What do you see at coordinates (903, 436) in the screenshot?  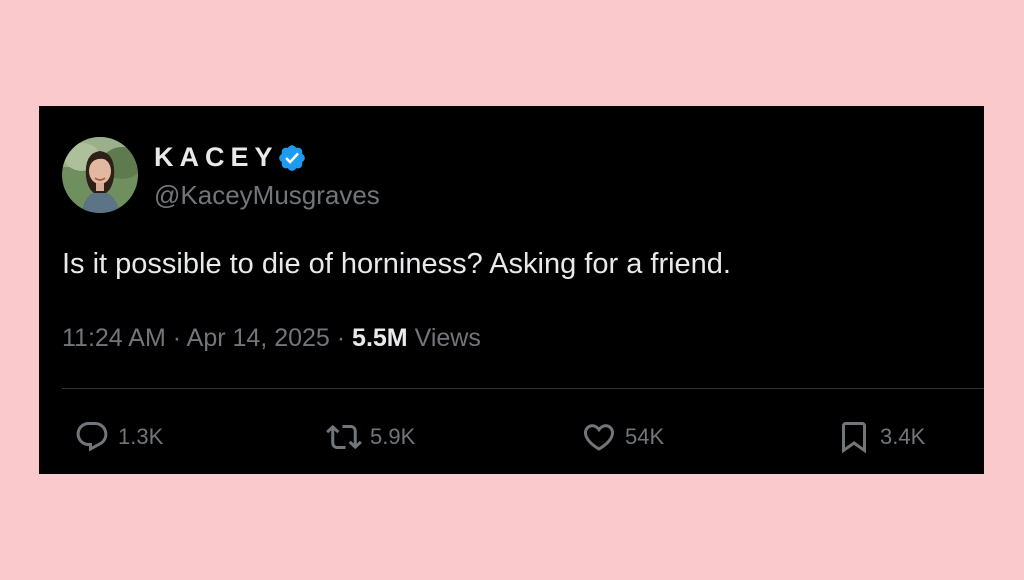 I see `bookmark-count: 3.4K` at bounding box center [903, 436].